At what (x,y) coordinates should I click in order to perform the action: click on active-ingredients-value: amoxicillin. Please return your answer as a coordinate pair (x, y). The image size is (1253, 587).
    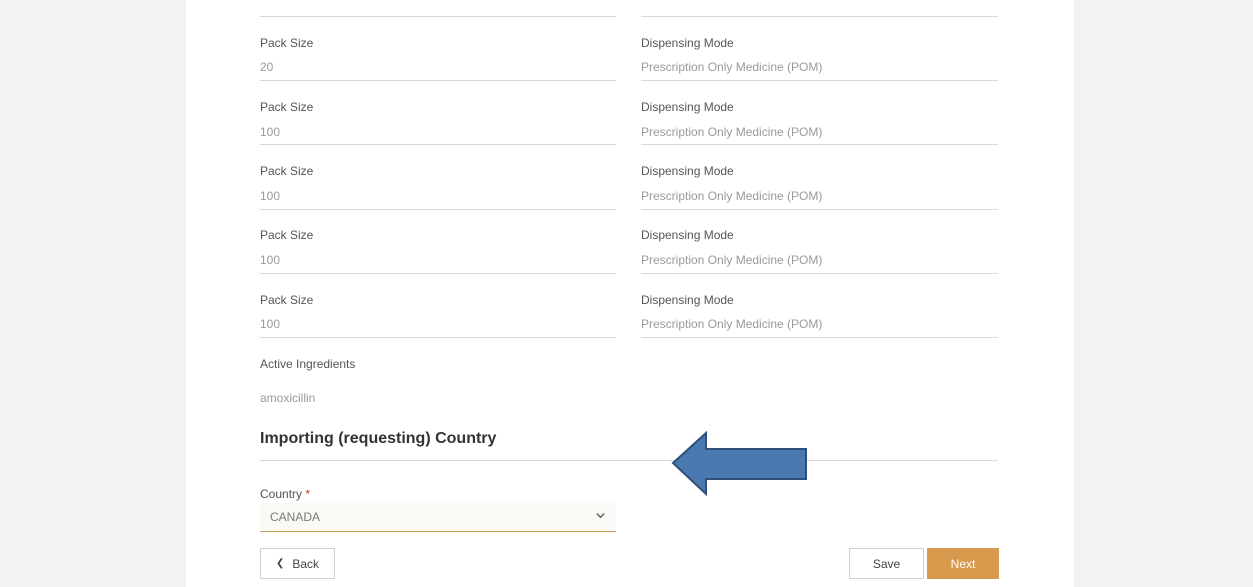
    Looking at the image, I should click on (288, 398).